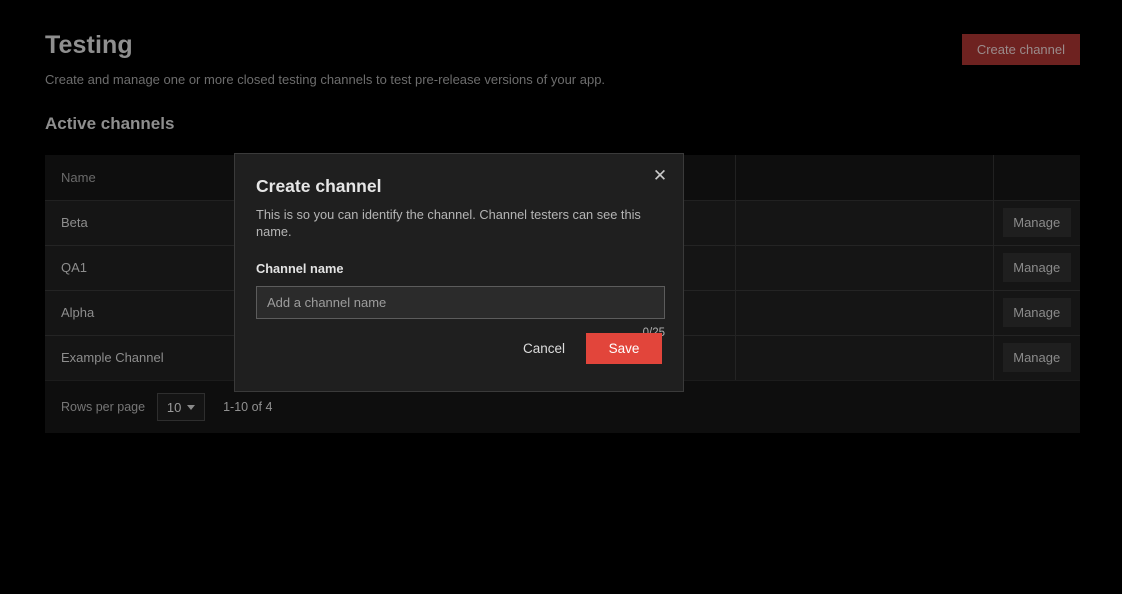  What do you see at coordinates (660, 175) in the screenshot?
I see `close-icon: ✕` at bounding box center [660, 175].